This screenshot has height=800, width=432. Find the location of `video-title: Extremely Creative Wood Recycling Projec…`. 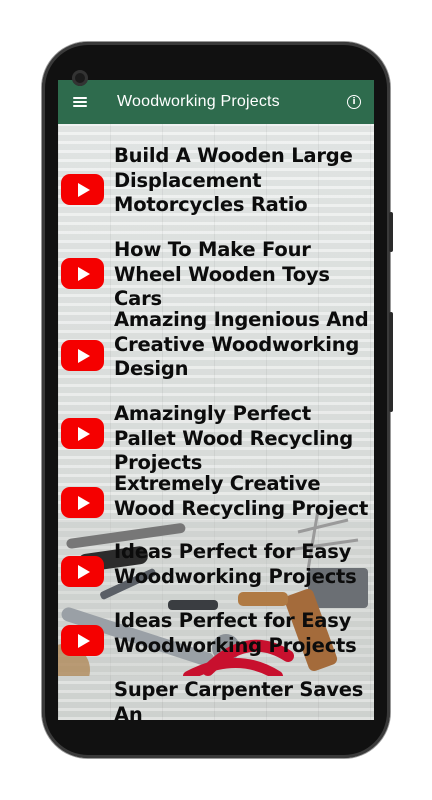

video-title: Extremely Creative Wood Recycling Projec… is located at coordinates (243, 496).